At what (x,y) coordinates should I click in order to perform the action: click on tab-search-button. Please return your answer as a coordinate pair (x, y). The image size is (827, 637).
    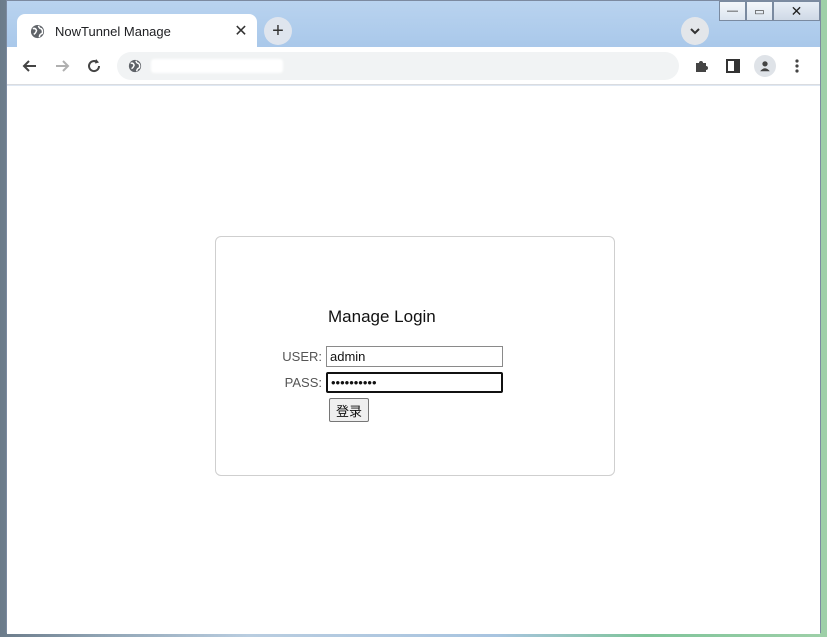
    Looking at the image, I should click on (695, 31).